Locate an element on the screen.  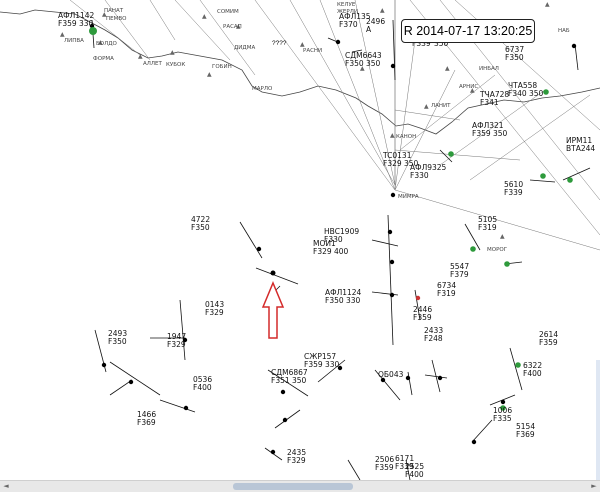
geo-label: ФОРМА is located at coordinates (103, 59).